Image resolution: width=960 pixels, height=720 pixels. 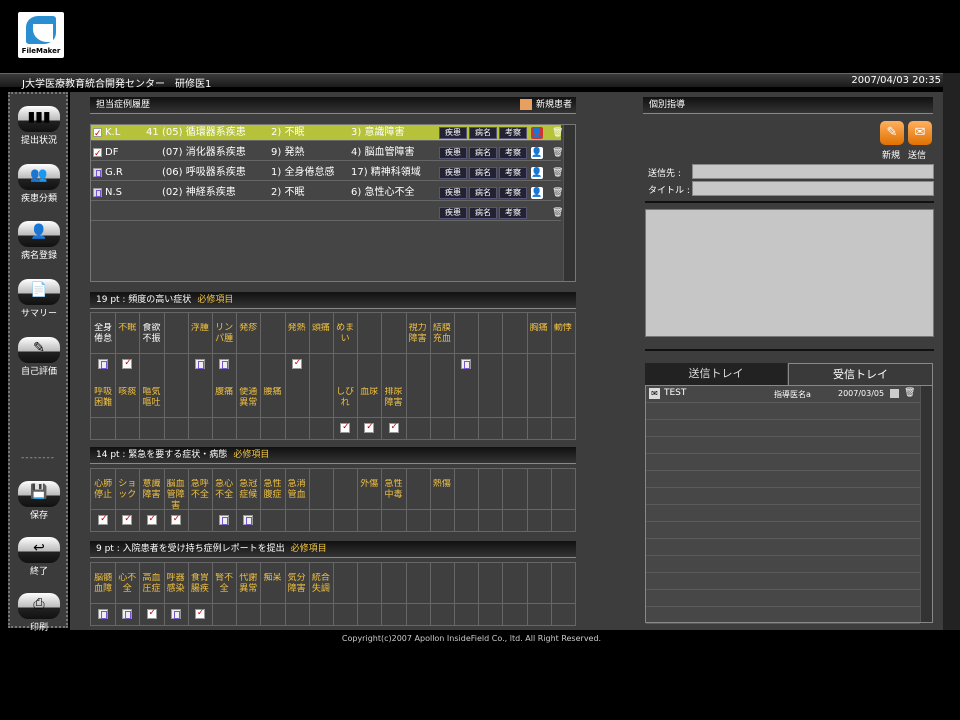 What do you see at coordinates (39, 557) in the screenshot?
I see `sidebar-action-1: ↩ 終了` at bounding box center [39, 557].